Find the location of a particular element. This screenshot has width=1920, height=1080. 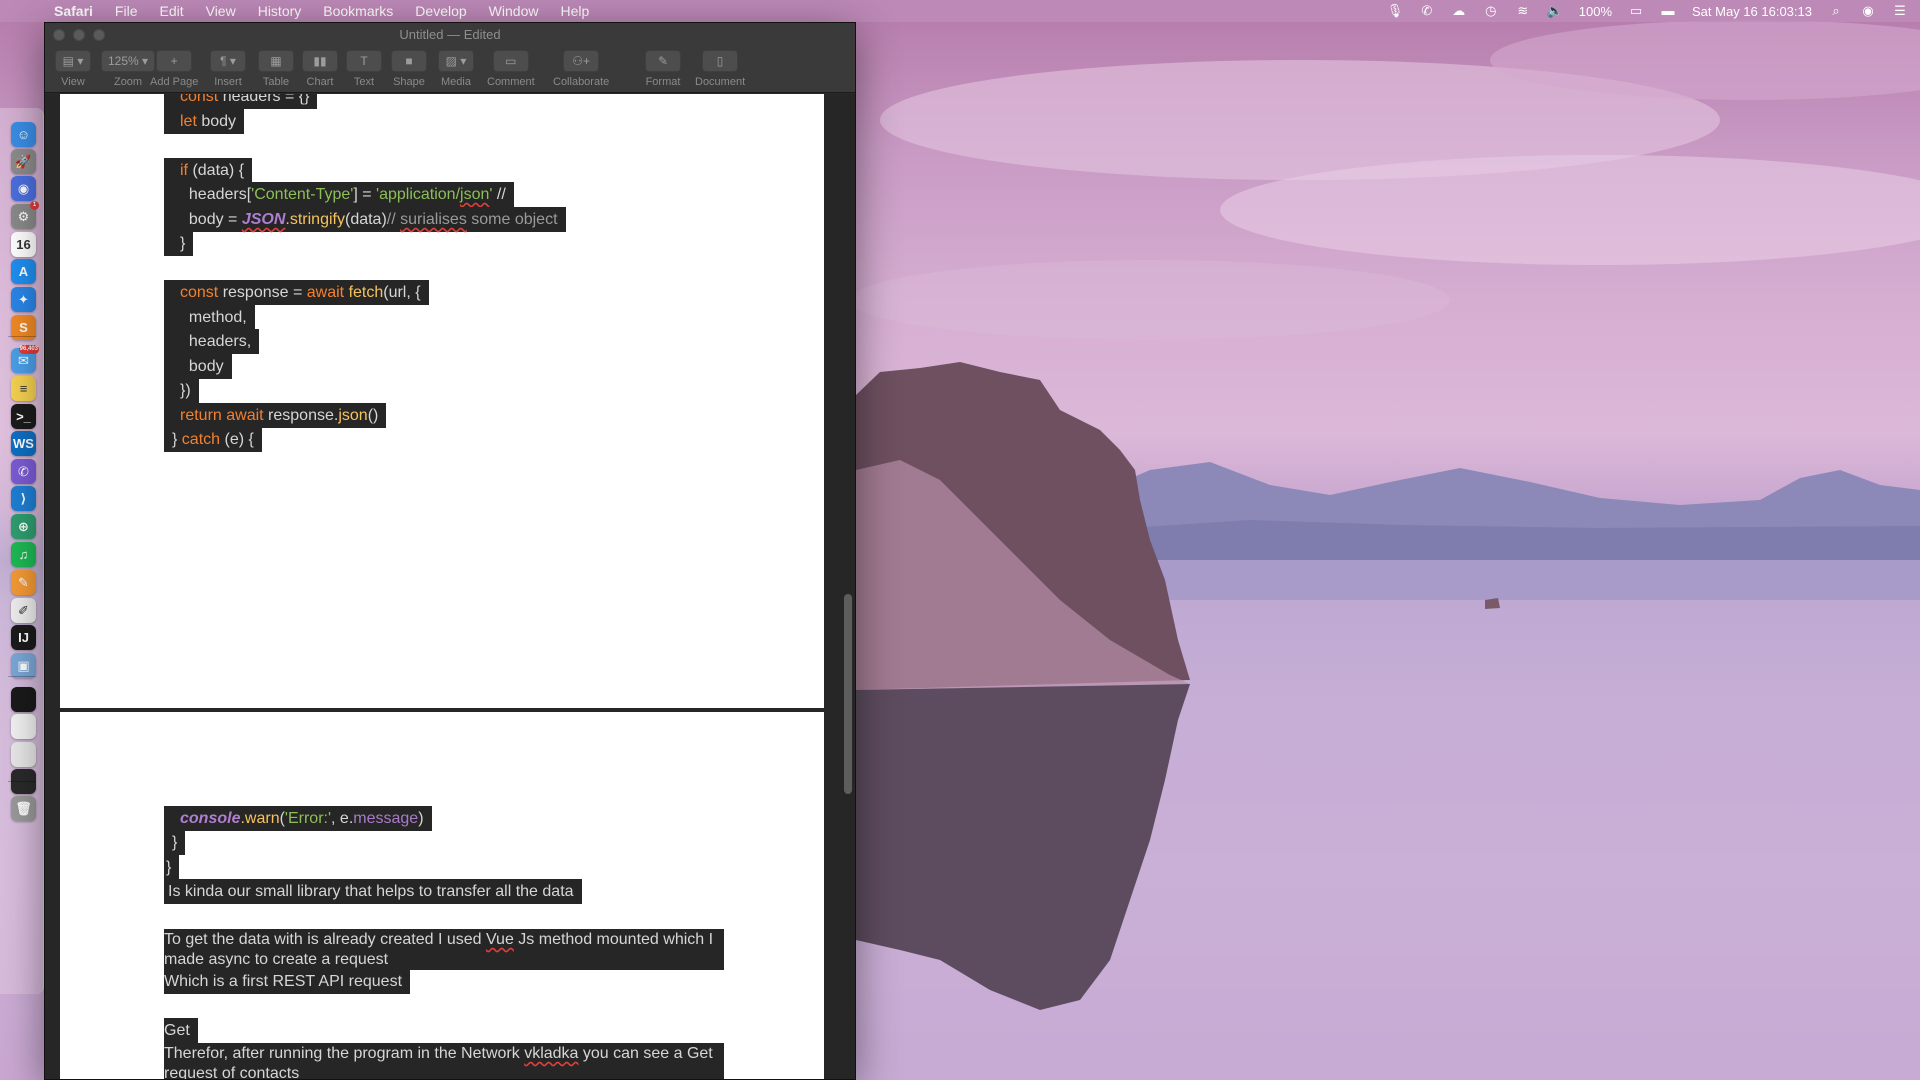

battery-percent: 100% is located at coordinates (1595, 11).